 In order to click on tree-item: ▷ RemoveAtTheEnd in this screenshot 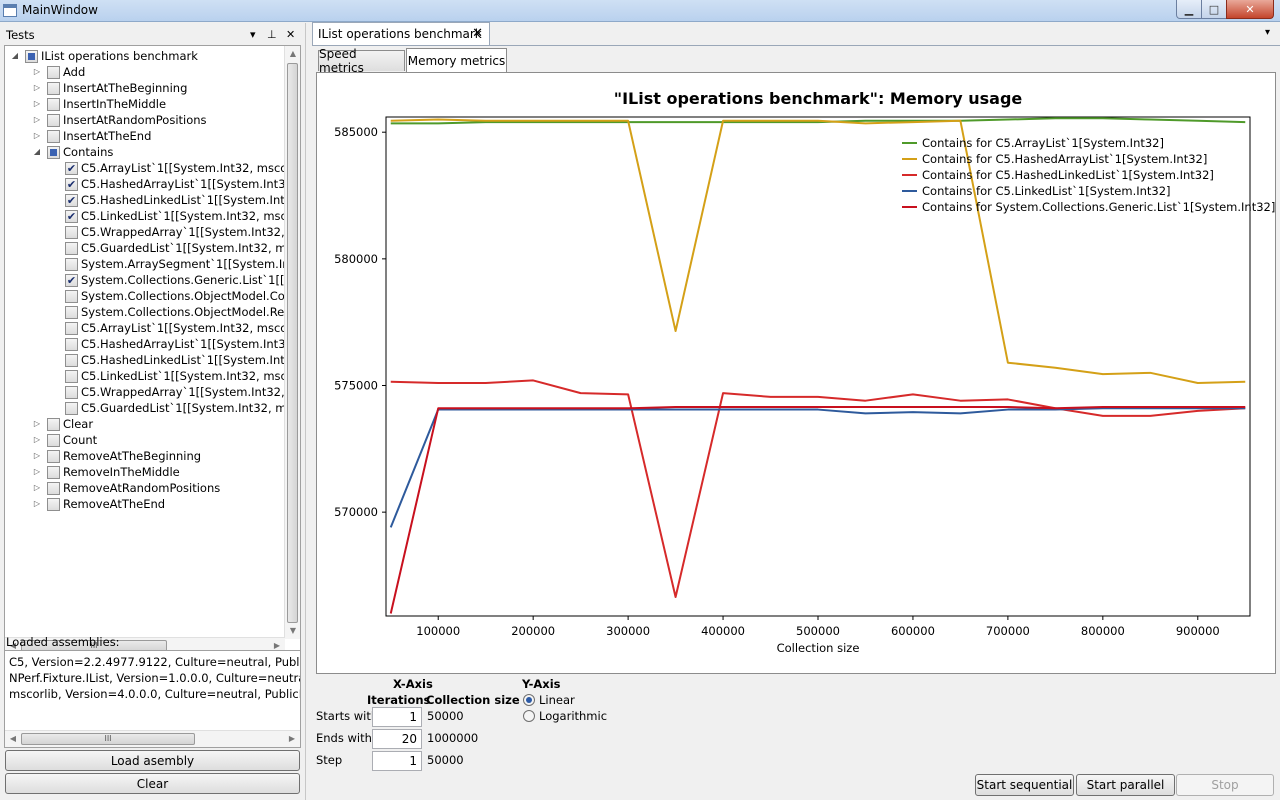, I will do `click(98, 504)`.